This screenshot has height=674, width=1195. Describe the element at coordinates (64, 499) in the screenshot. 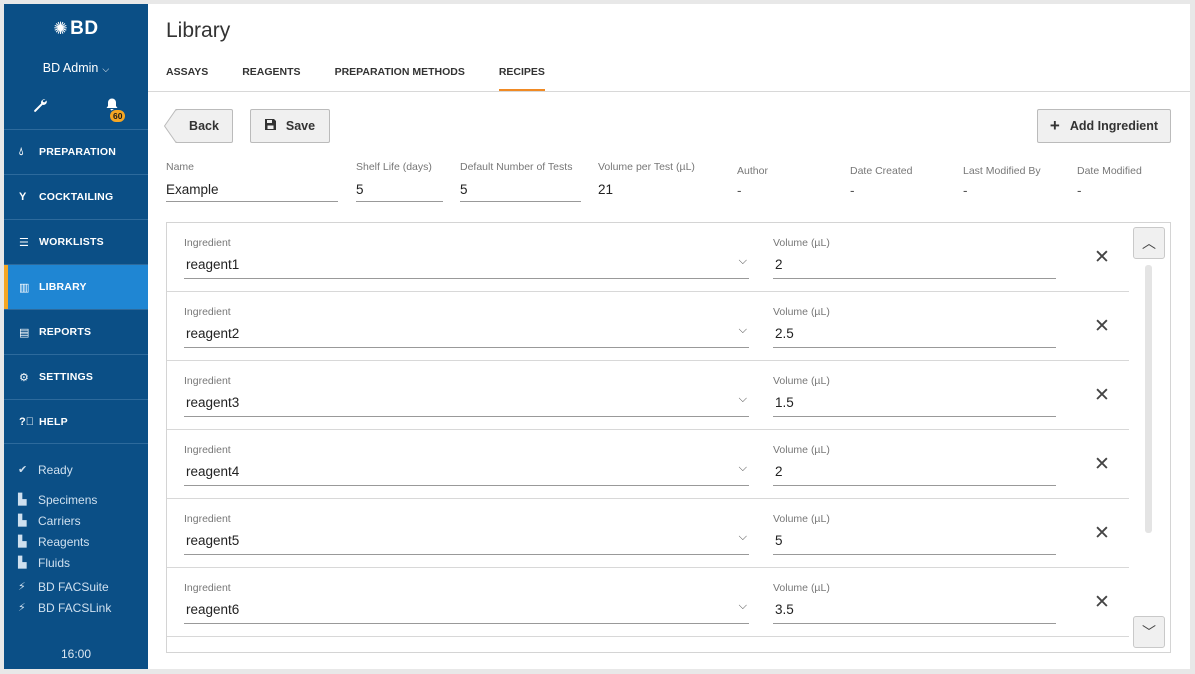

I see `status-specimens: ▙ Specimens` at that location.